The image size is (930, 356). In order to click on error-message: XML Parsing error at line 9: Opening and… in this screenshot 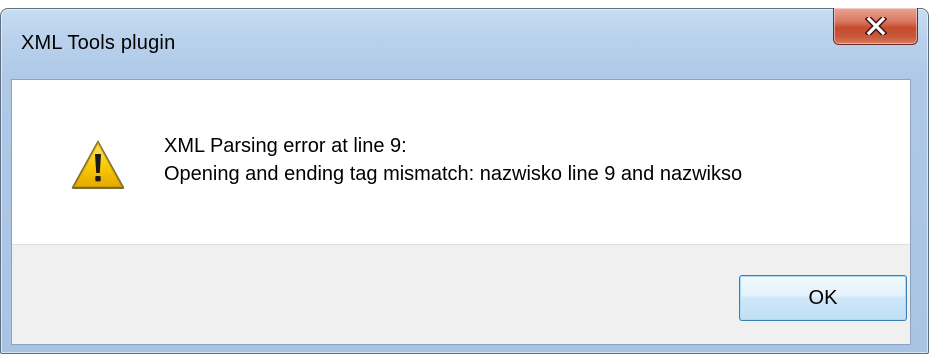, I will do `click(453, 160)`.